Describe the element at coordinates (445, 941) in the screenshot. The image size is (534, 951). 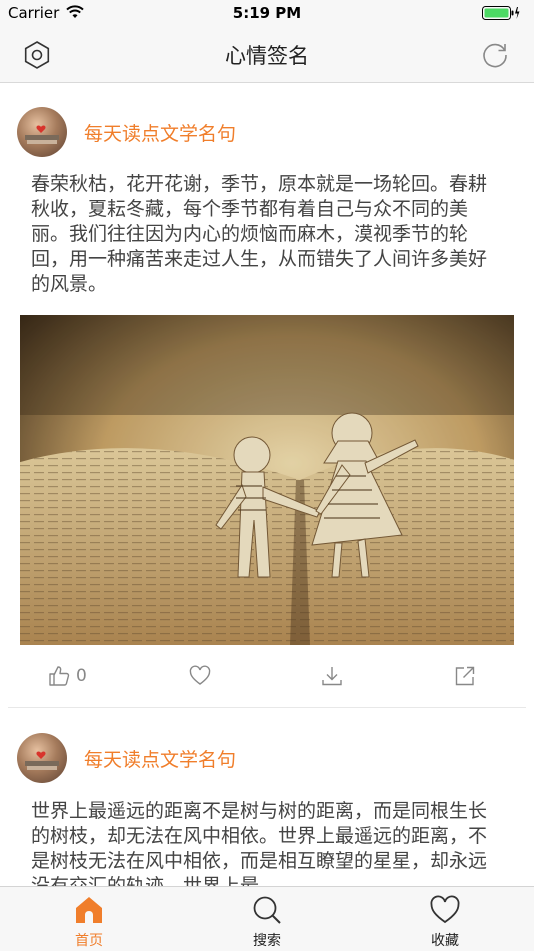
I see `tab-label: 收藏` at that location.